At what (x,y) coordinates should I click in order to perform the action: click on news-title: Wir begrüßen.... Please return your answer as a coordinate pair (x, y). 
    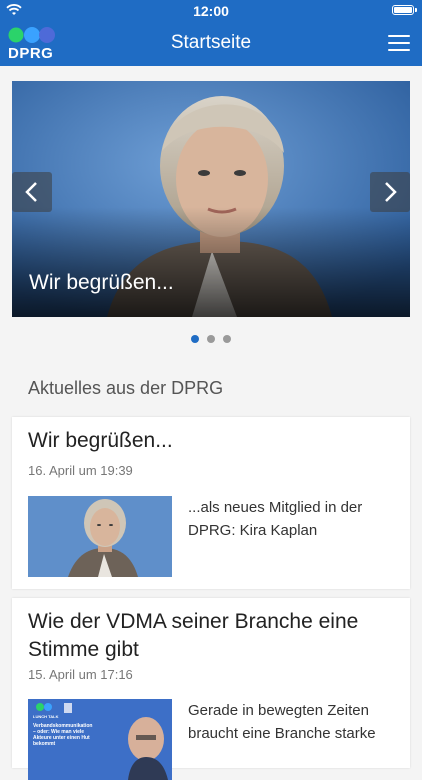
    Looking at the image, I should click on (100, 441).